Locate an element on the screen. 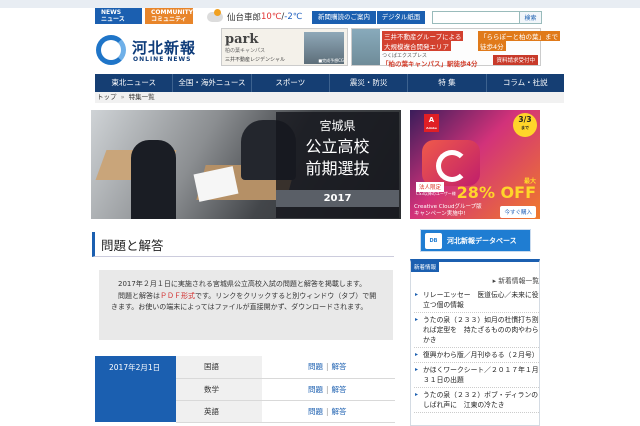 This screenshot has height=426, width=640. hero-title-box: 宮城県 公立高校 前期選抜 2017 is located at coordinates (337, 165).